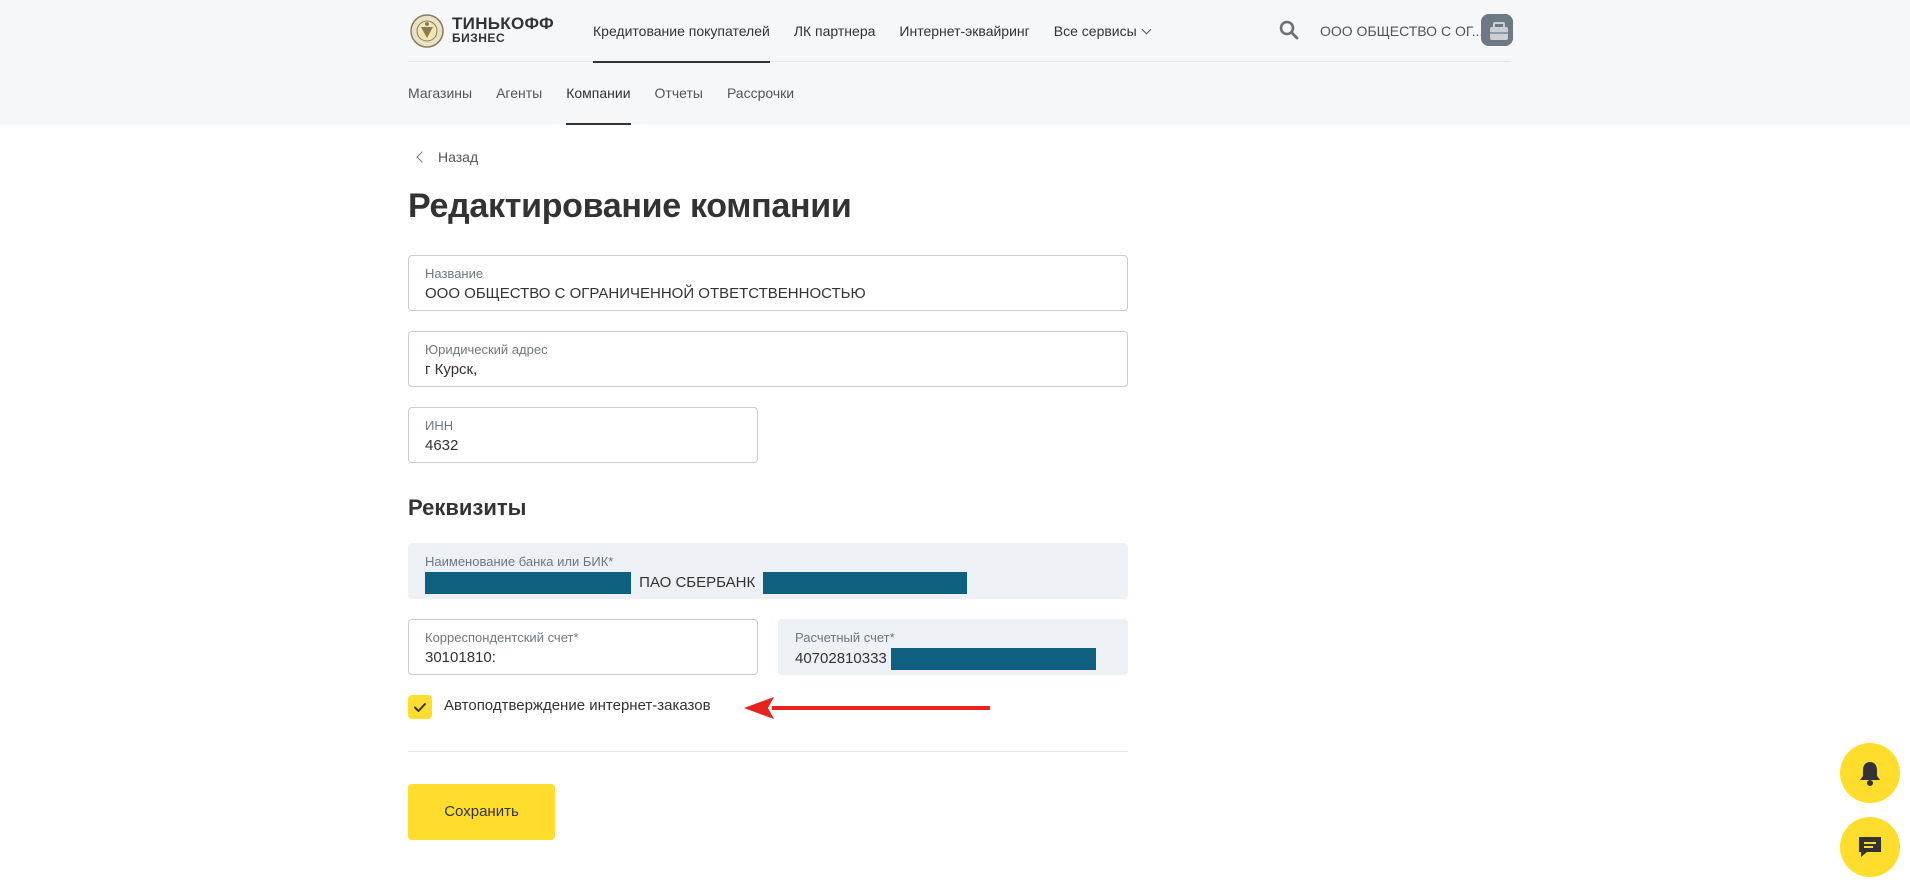  Describe the element at coordinates (1146, 29) in the screenshot. I see `chevron-down-icon` at that location.